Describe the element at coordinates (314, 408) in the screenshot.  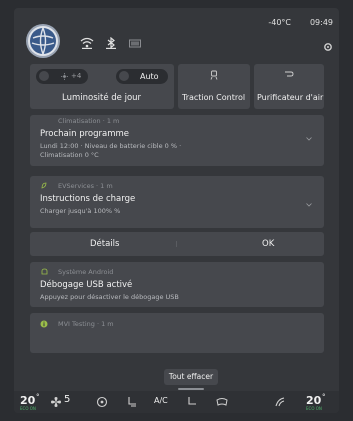
I see `right-eco-label: ECO ON` at that location.